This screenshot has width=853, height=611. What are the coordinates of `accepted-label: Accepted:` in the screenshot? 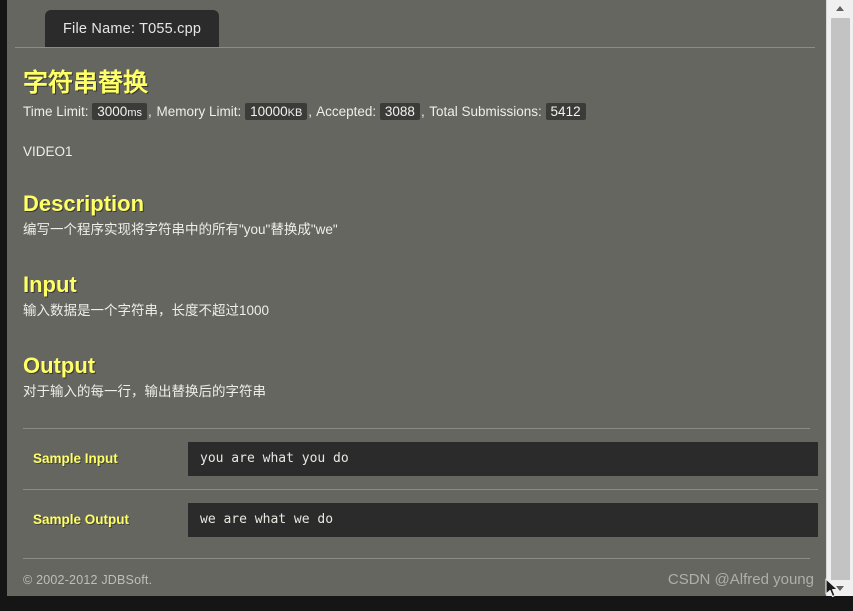 It's located at (346, 111).